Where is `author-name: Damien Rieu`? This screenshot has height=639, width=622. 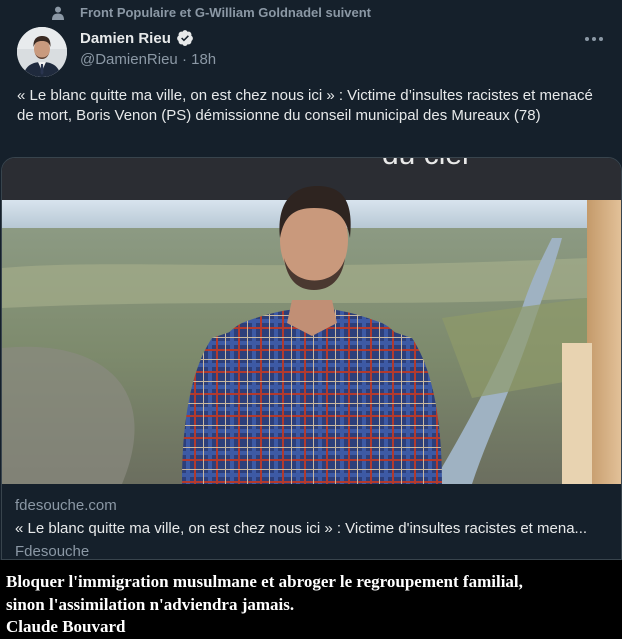
author-name: Damien Rieu is located at coordinates (125, 38).